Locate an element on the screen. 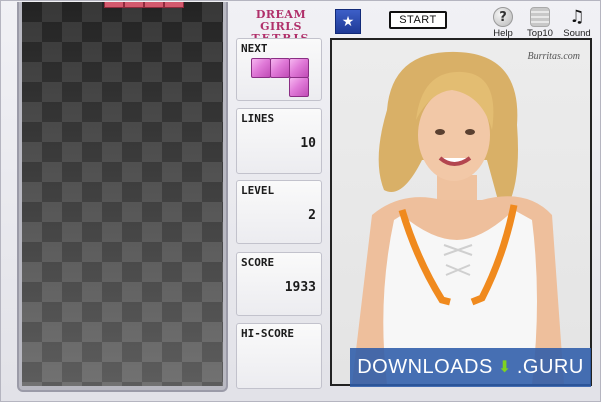 The image size is (601, 402). next-panel: NEXT is located at coordinates (279, 69).